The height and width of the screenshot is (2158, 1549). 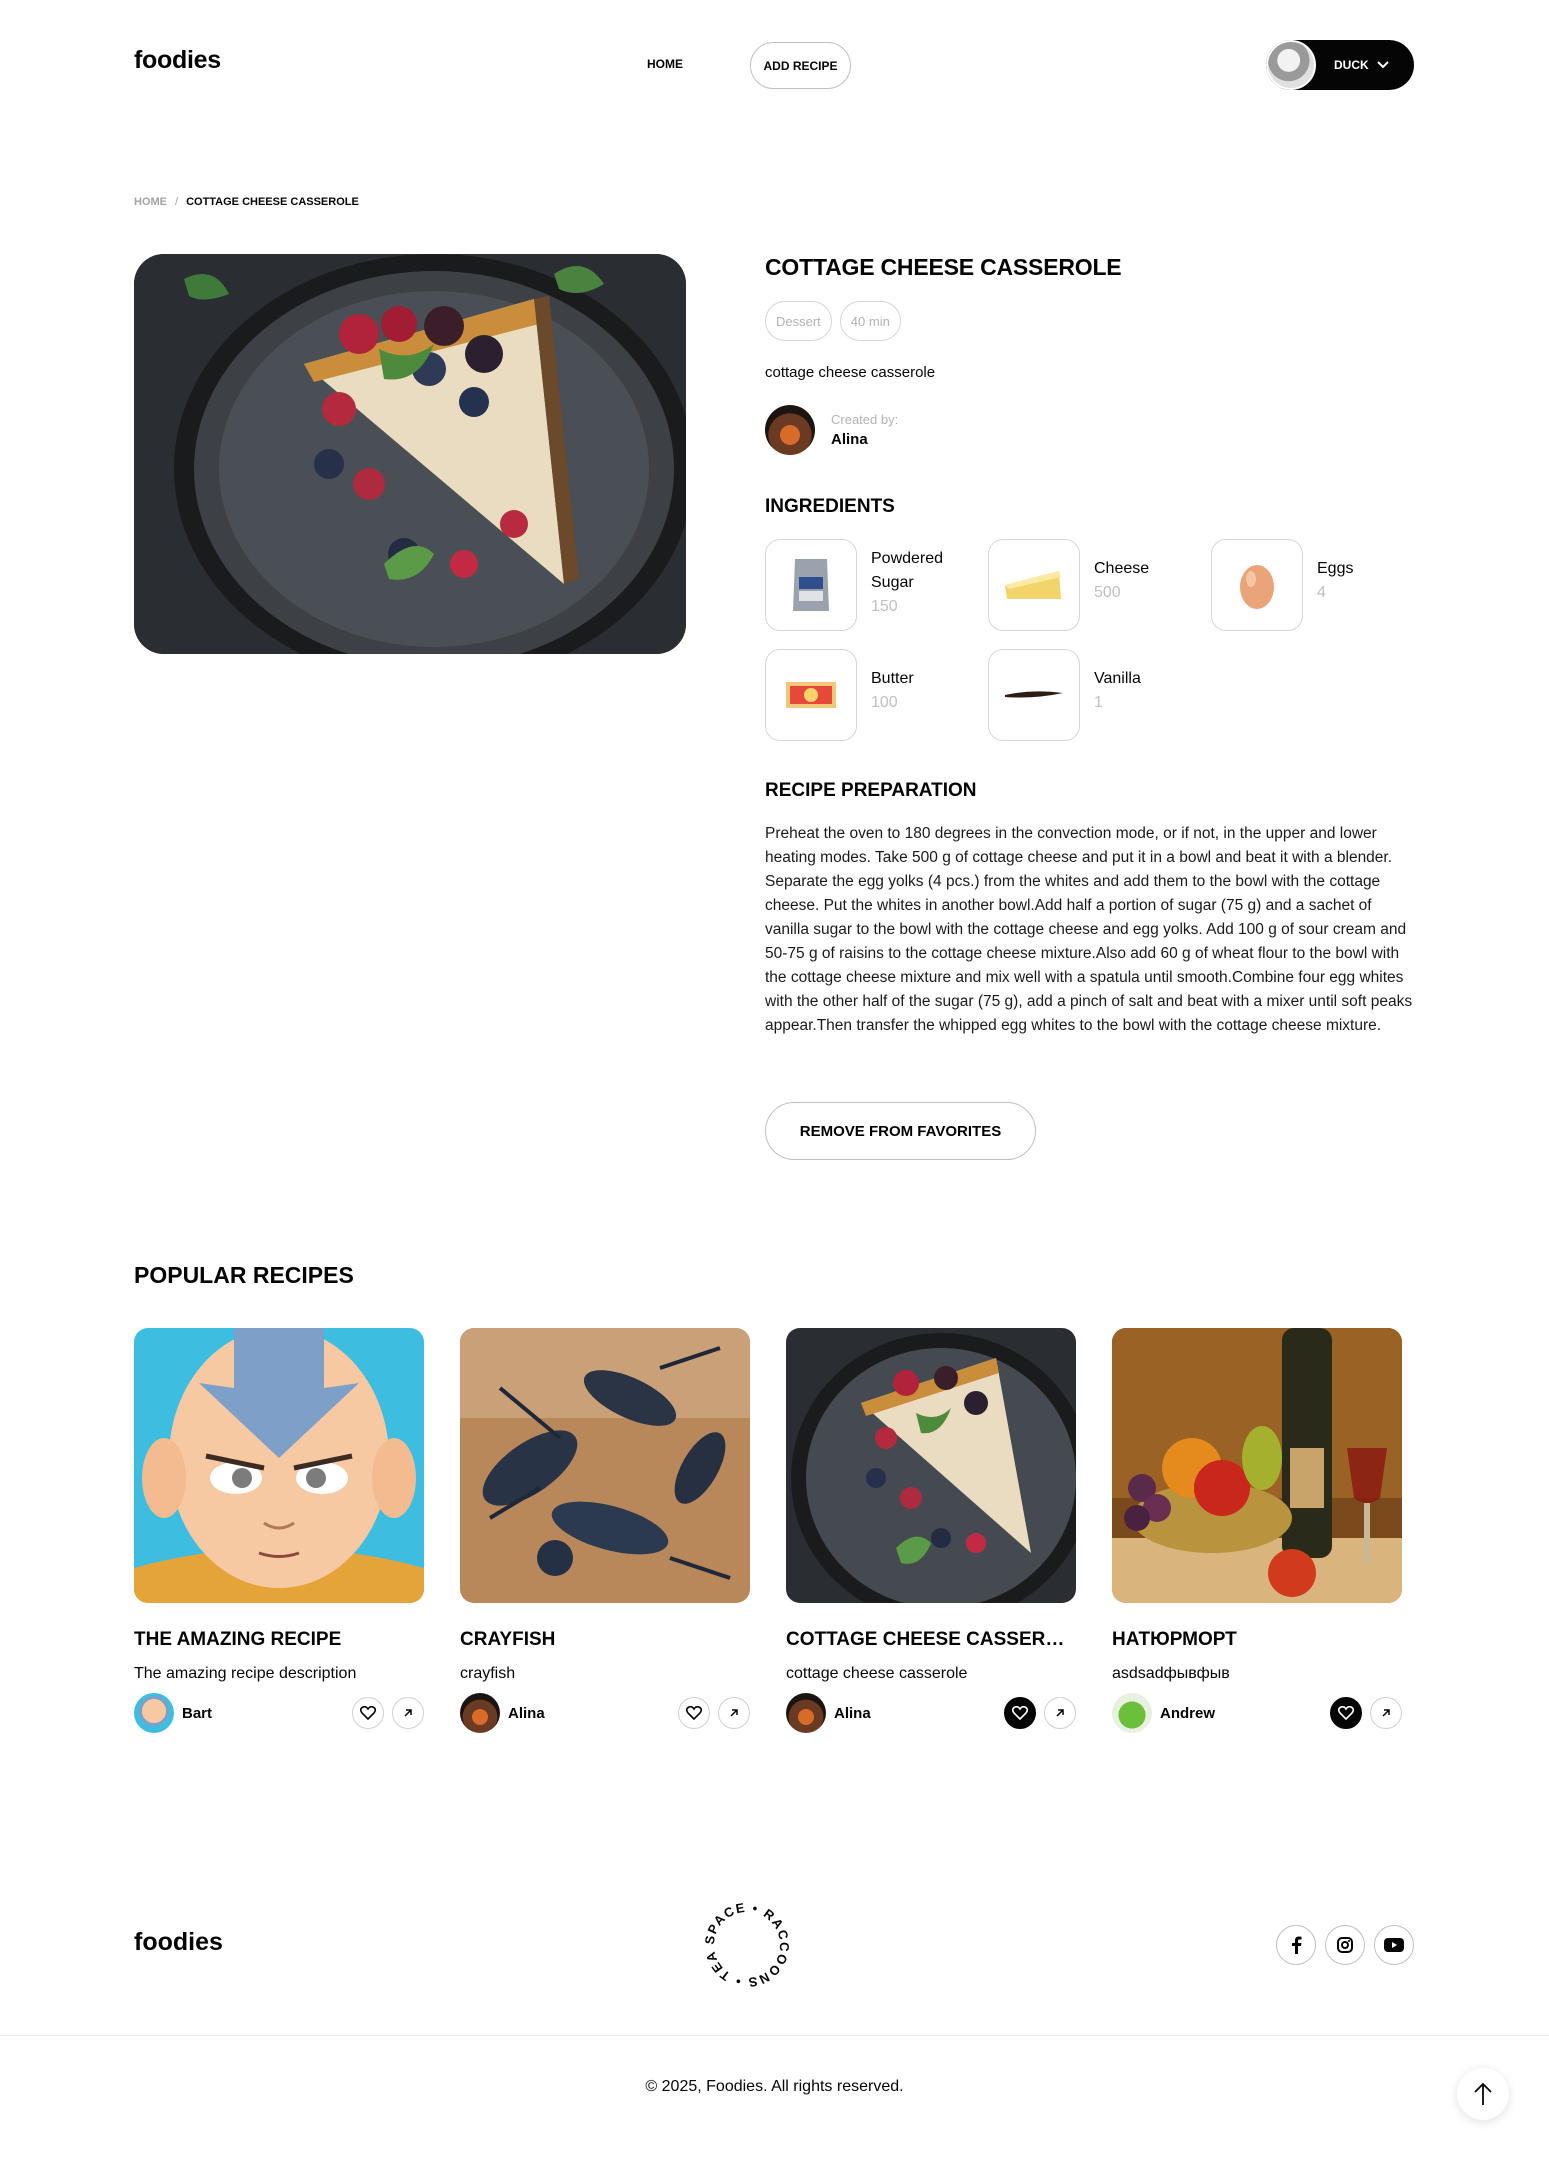 I want to click on ingredient-item: Eggs 4, so click(x=1318, y=585).